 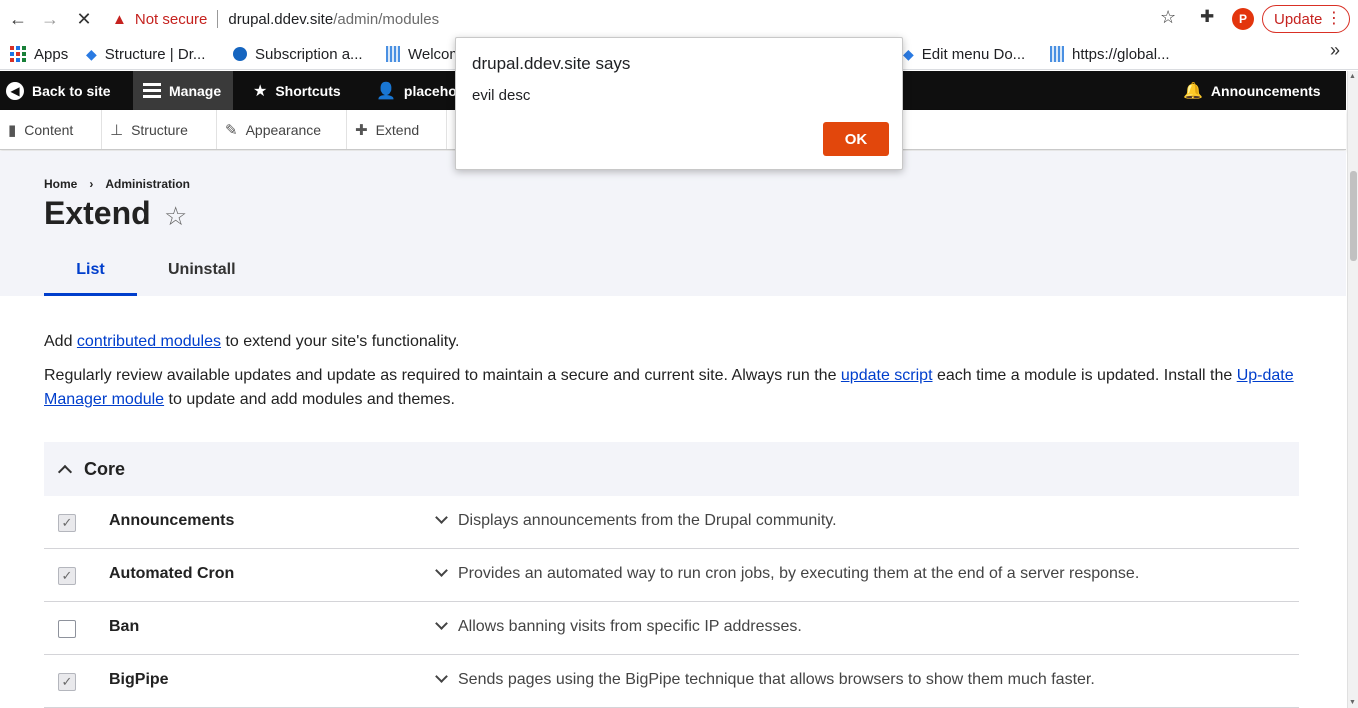 I want to click on update-script-link: update script, so click(x=887, y=375).